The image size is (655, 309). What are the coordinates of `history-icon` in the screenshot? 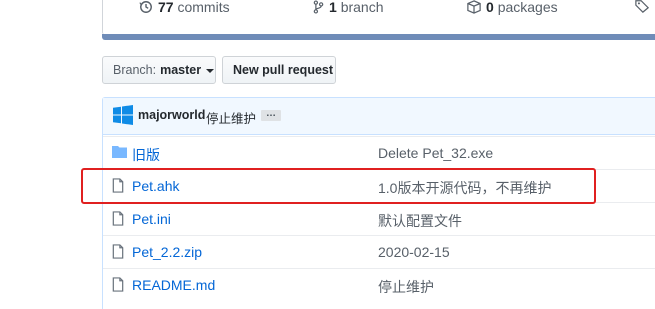 It's located at (145, 7).